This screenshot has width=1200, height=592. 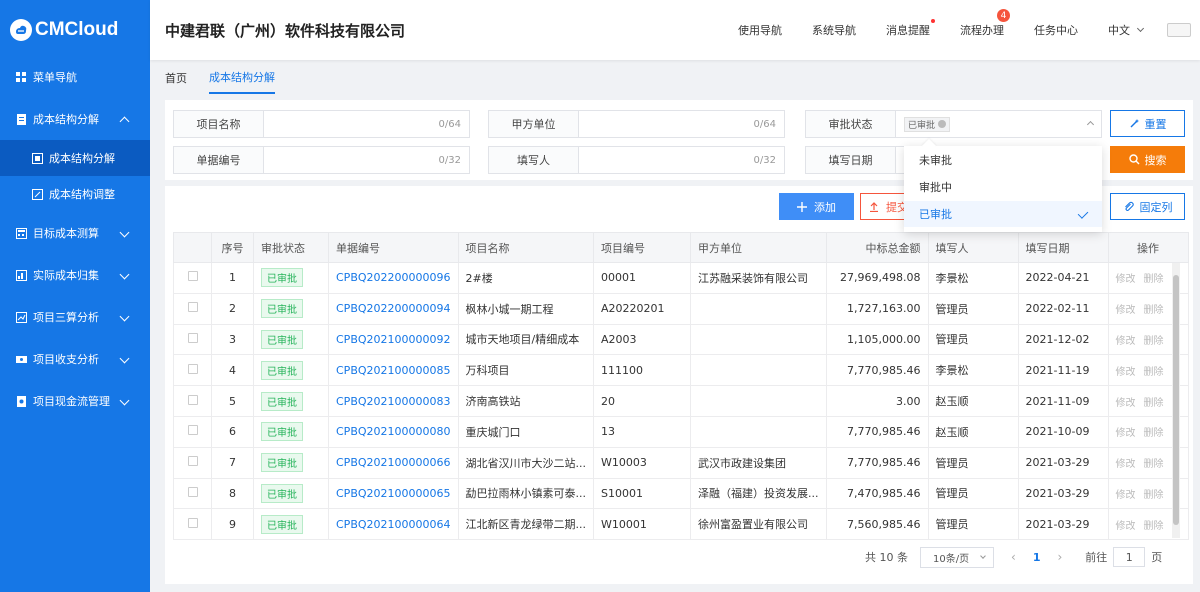 I want to click on sidebar-subitem-cost-breakdown: 成本结构分解, so click(x=75, y=158).